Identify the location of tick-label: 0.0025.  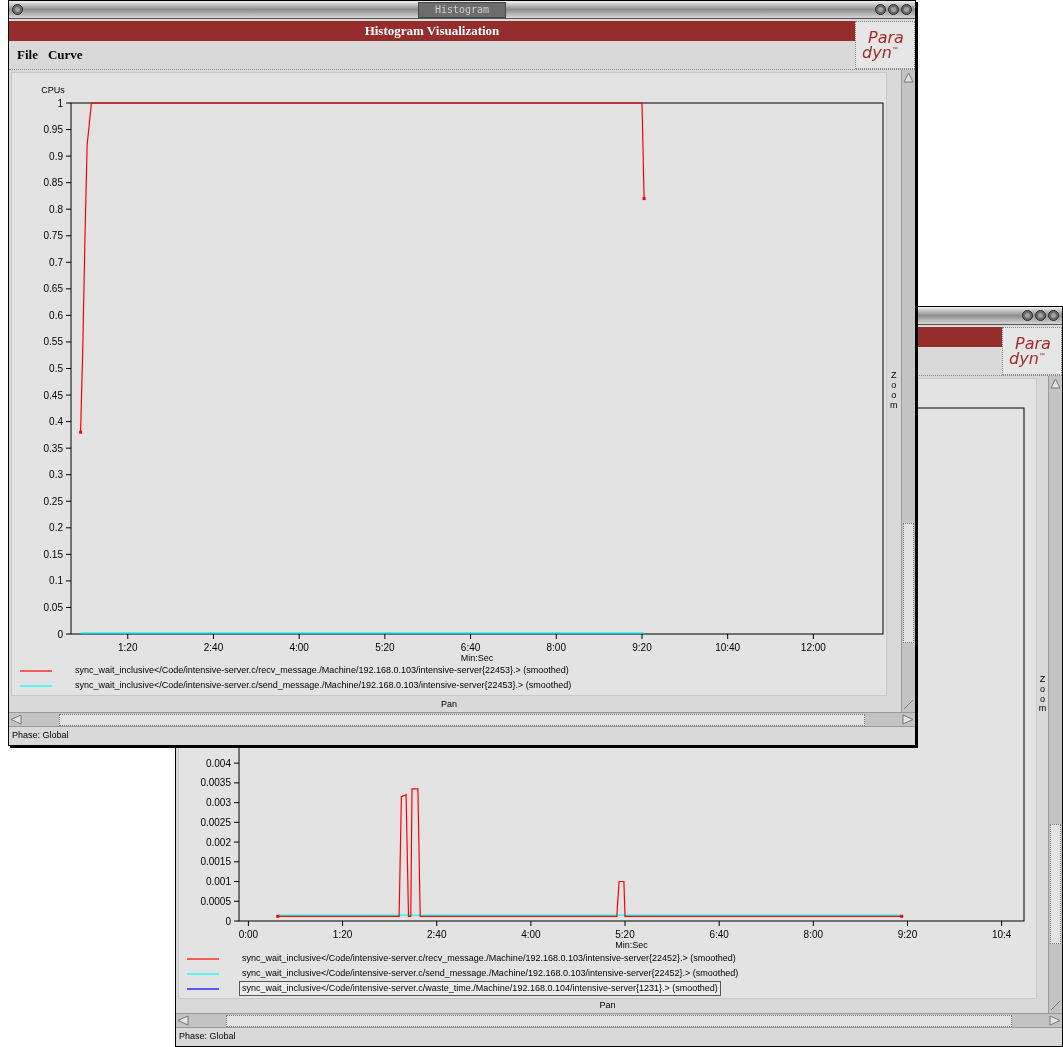
(215, 822).